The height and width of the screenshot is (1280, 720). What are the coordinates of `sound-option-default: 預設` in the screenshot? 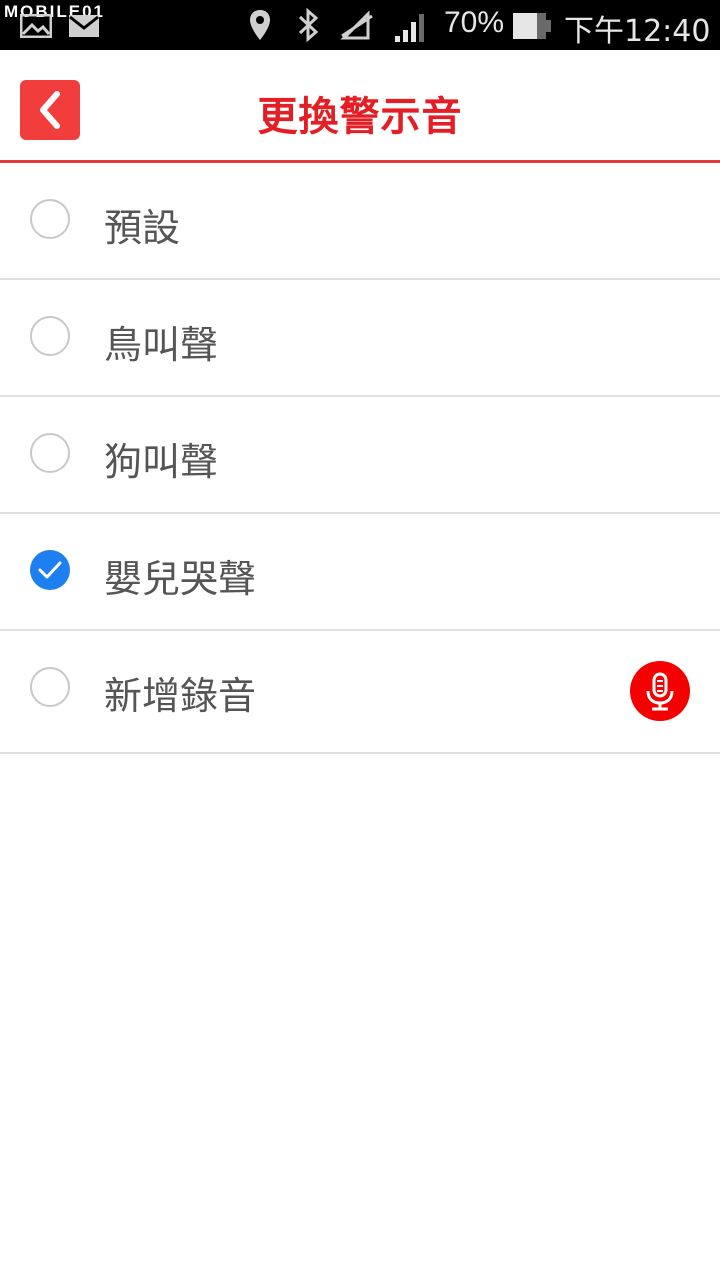 It's located at (360, 221).